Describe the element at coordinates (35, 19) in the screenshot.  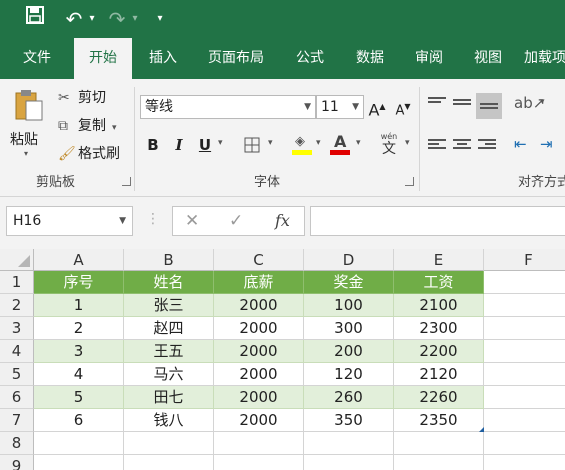
I see `save-icon` at that location.